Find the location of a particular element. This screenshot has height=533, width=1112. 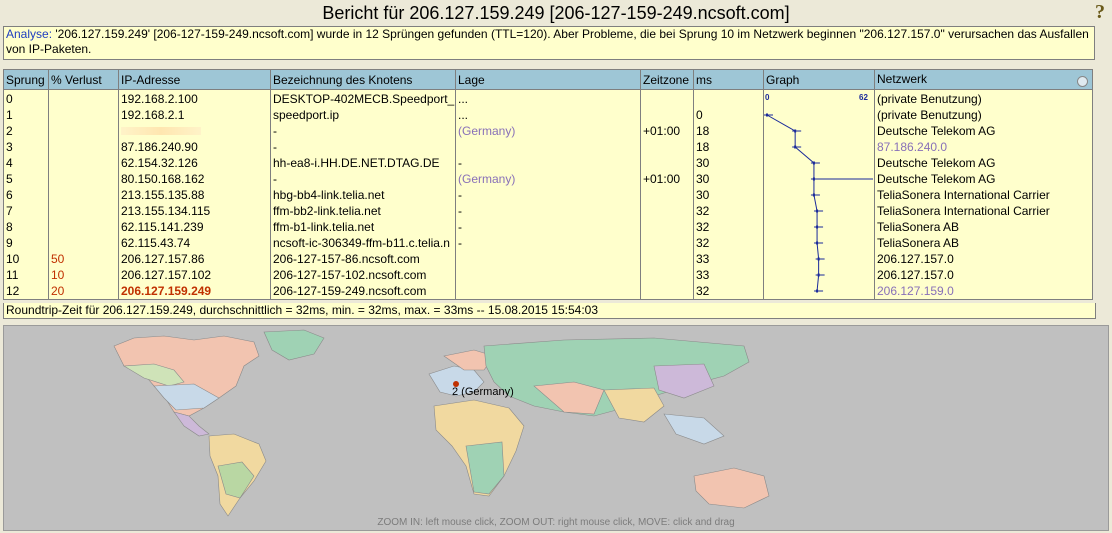

region-southeast-asia is located at coordinates (694, 429).